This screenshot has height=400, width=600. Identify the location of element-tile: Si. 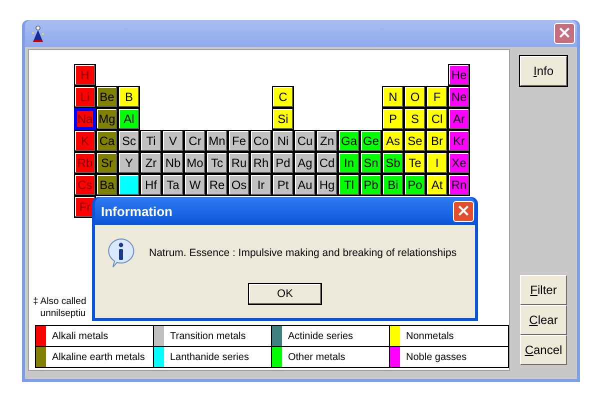
(283, 119).